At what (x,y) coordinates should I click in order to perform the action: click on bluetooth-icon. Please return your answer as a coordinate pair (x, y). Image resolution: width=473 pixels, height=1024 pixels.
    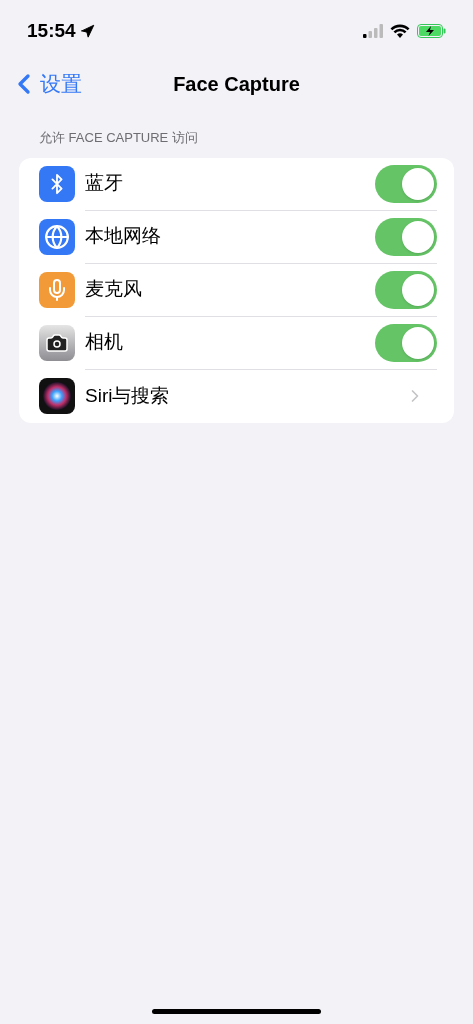
    Looking at the image, I should click on (57, 184).